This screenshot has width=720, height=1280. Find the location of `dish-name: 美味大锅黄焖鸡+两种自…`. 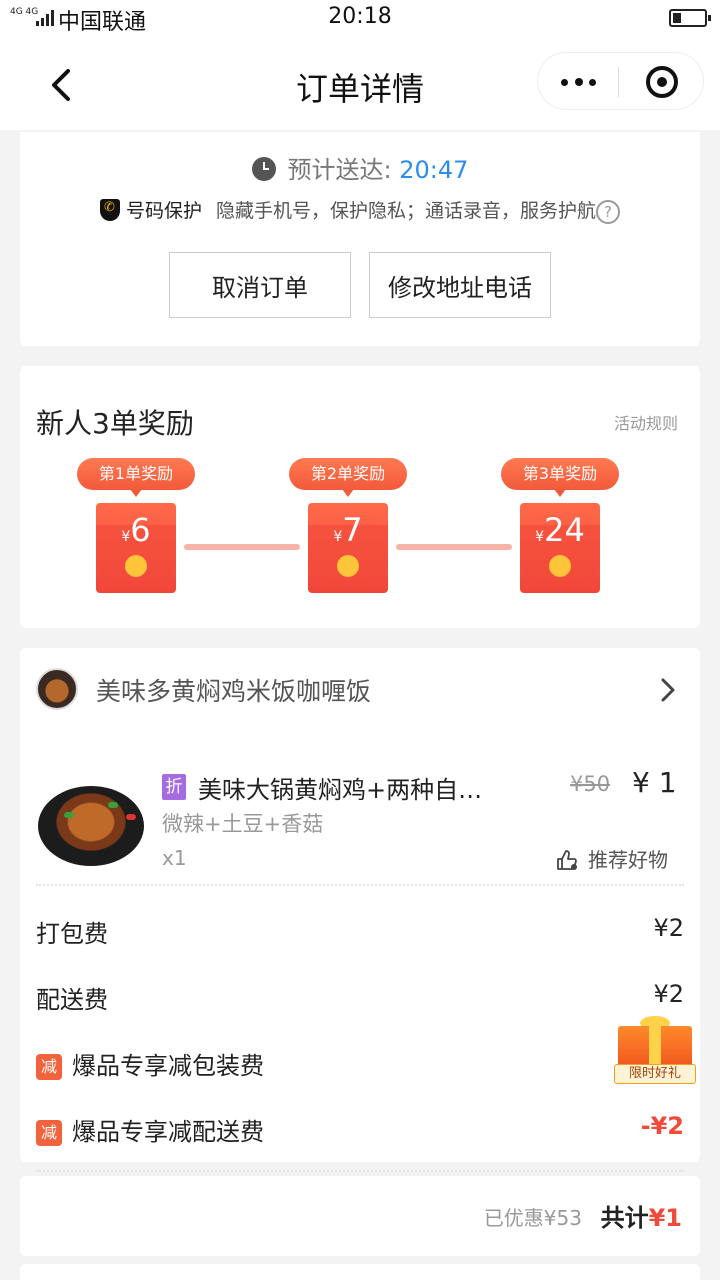

dish-name: 美味大锅黄焖鸡+两种自… is located at coordinates (340, 790).